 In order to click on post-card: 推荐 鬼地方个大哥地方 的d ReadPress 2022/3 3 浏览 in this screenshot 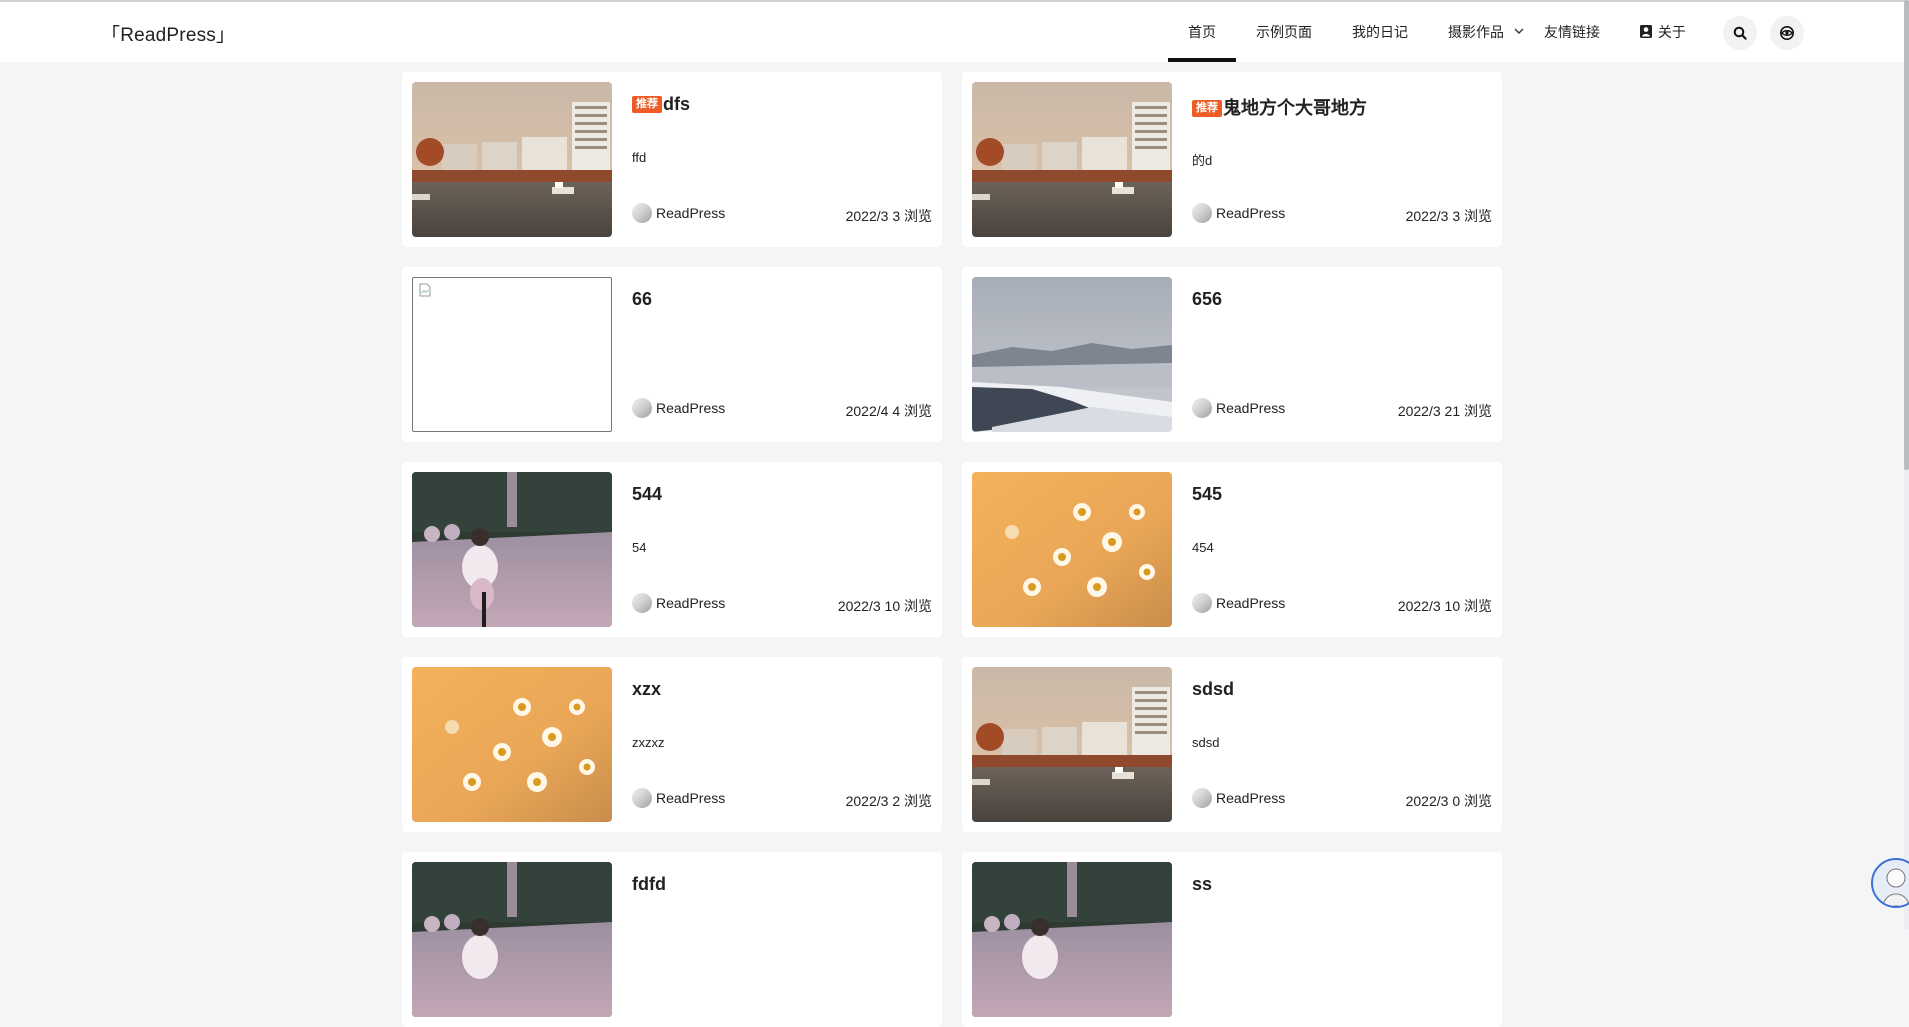, I will do `click(1232, 159)`.